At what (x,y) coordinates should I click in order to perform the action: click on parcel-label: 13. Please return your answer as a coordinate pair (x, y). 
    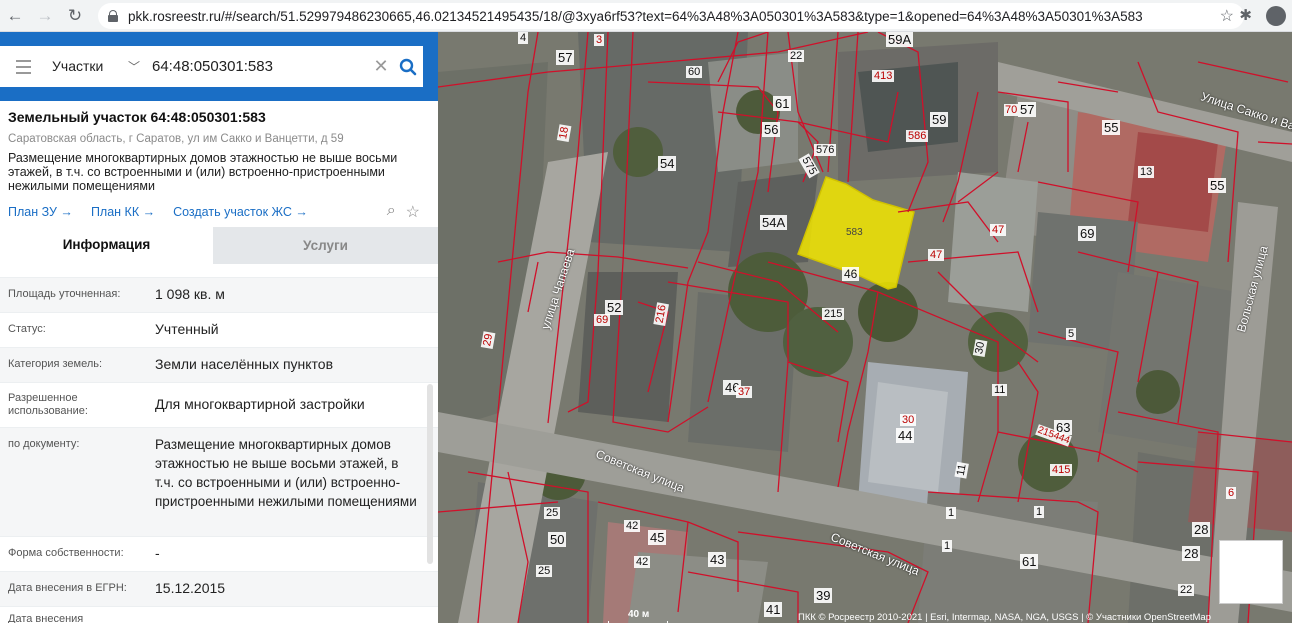
    Looking at the image, I should click on (1146, 172).